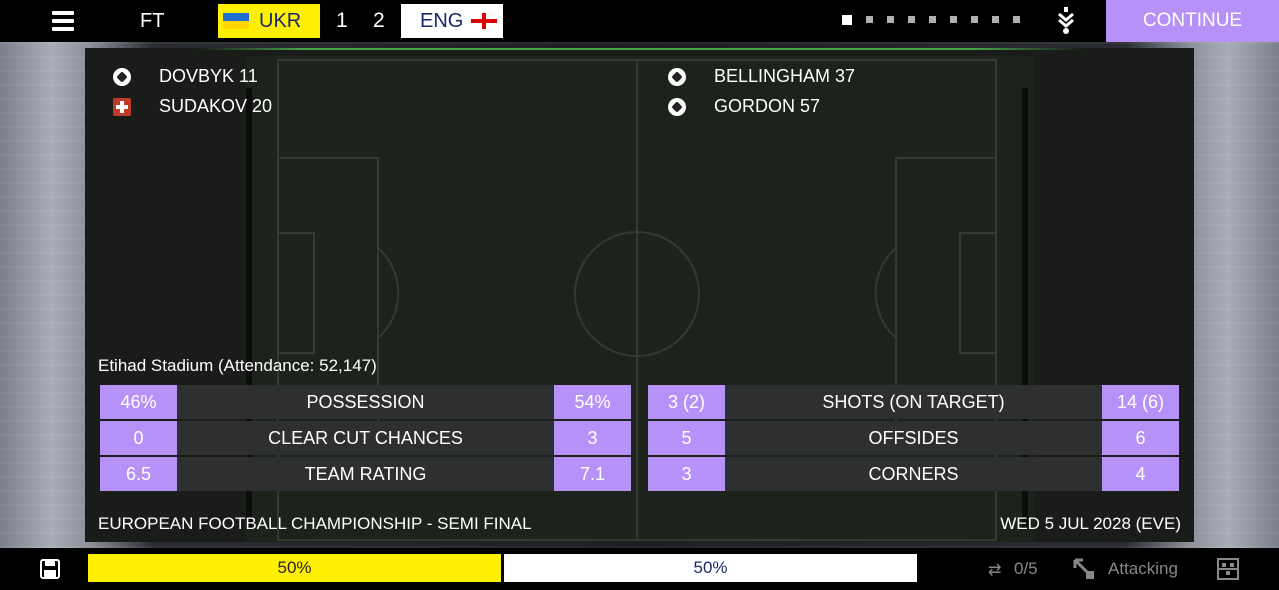  What do you see at coordinates (710, 568) in the screenshot?
I see `away-mentality-bar: 50%` at bounding box center [710, 568].